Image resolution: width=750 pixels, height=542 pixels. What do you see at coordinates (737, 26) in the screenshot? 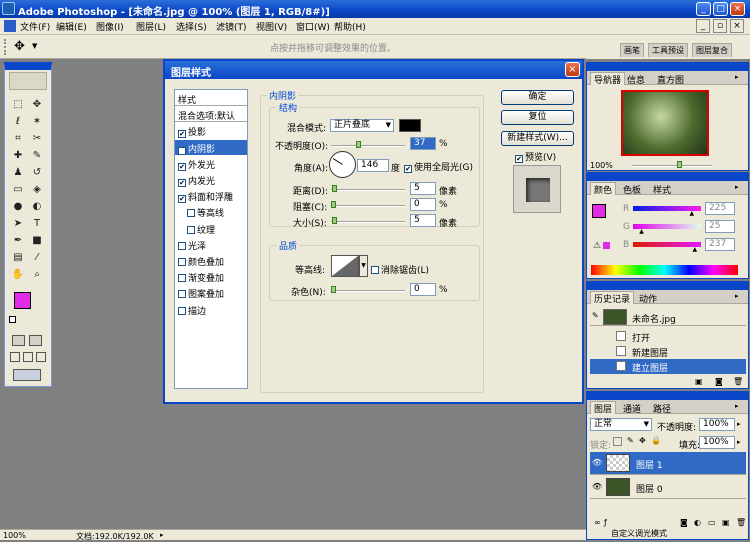
I see `doc-close-icon: ×` at bounding box center [737, 26].